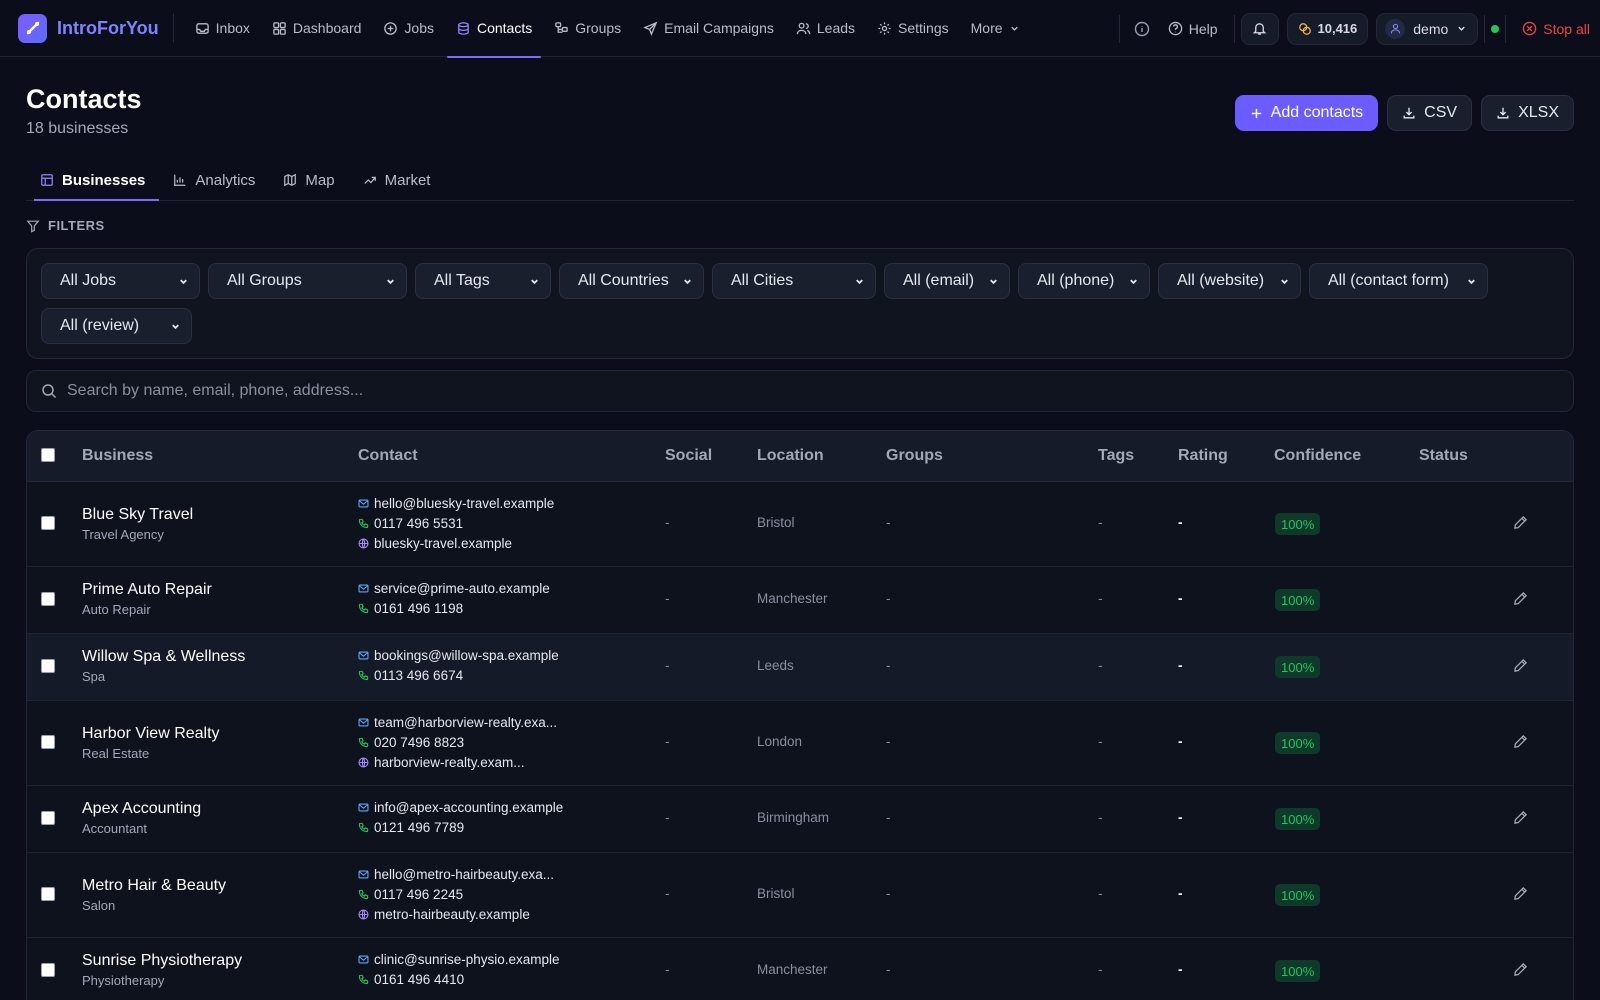 Image resolution: width=1600 pixels, height=1000 pixels. What do you see at coordinates (435, 543) in the screenshot?
I see `contact-website: bluesky-travel.example` at bounding box center [435, 543].